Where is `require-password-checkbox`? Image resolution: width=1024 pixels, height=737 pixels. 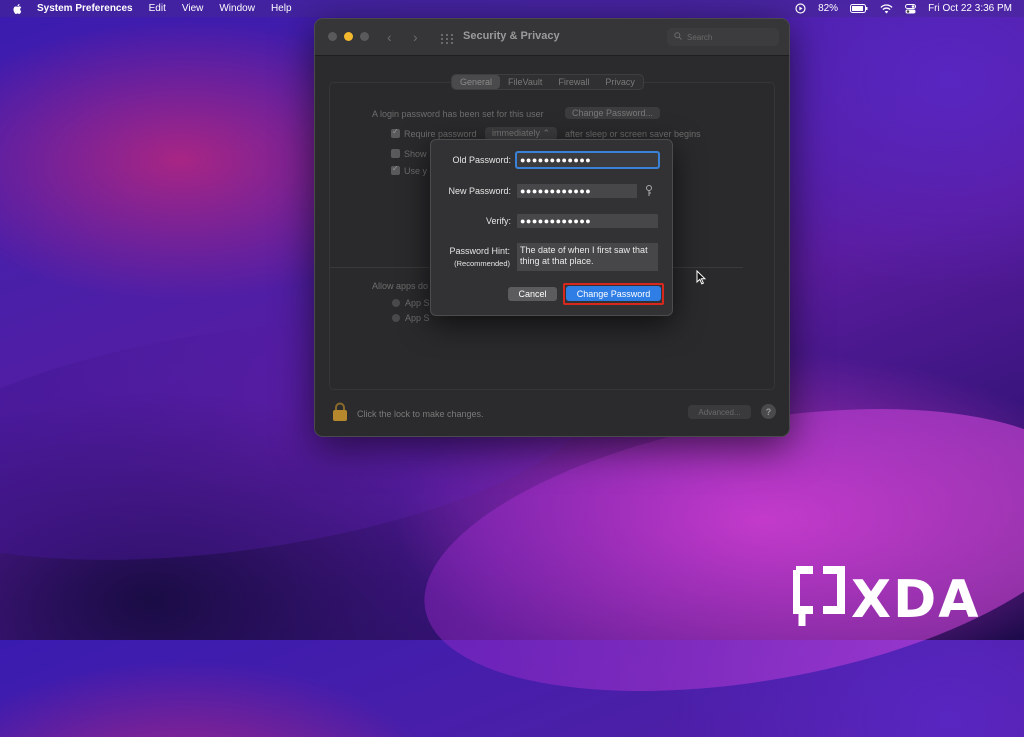
require-password-checkbox is located at coordinates (395, 132).